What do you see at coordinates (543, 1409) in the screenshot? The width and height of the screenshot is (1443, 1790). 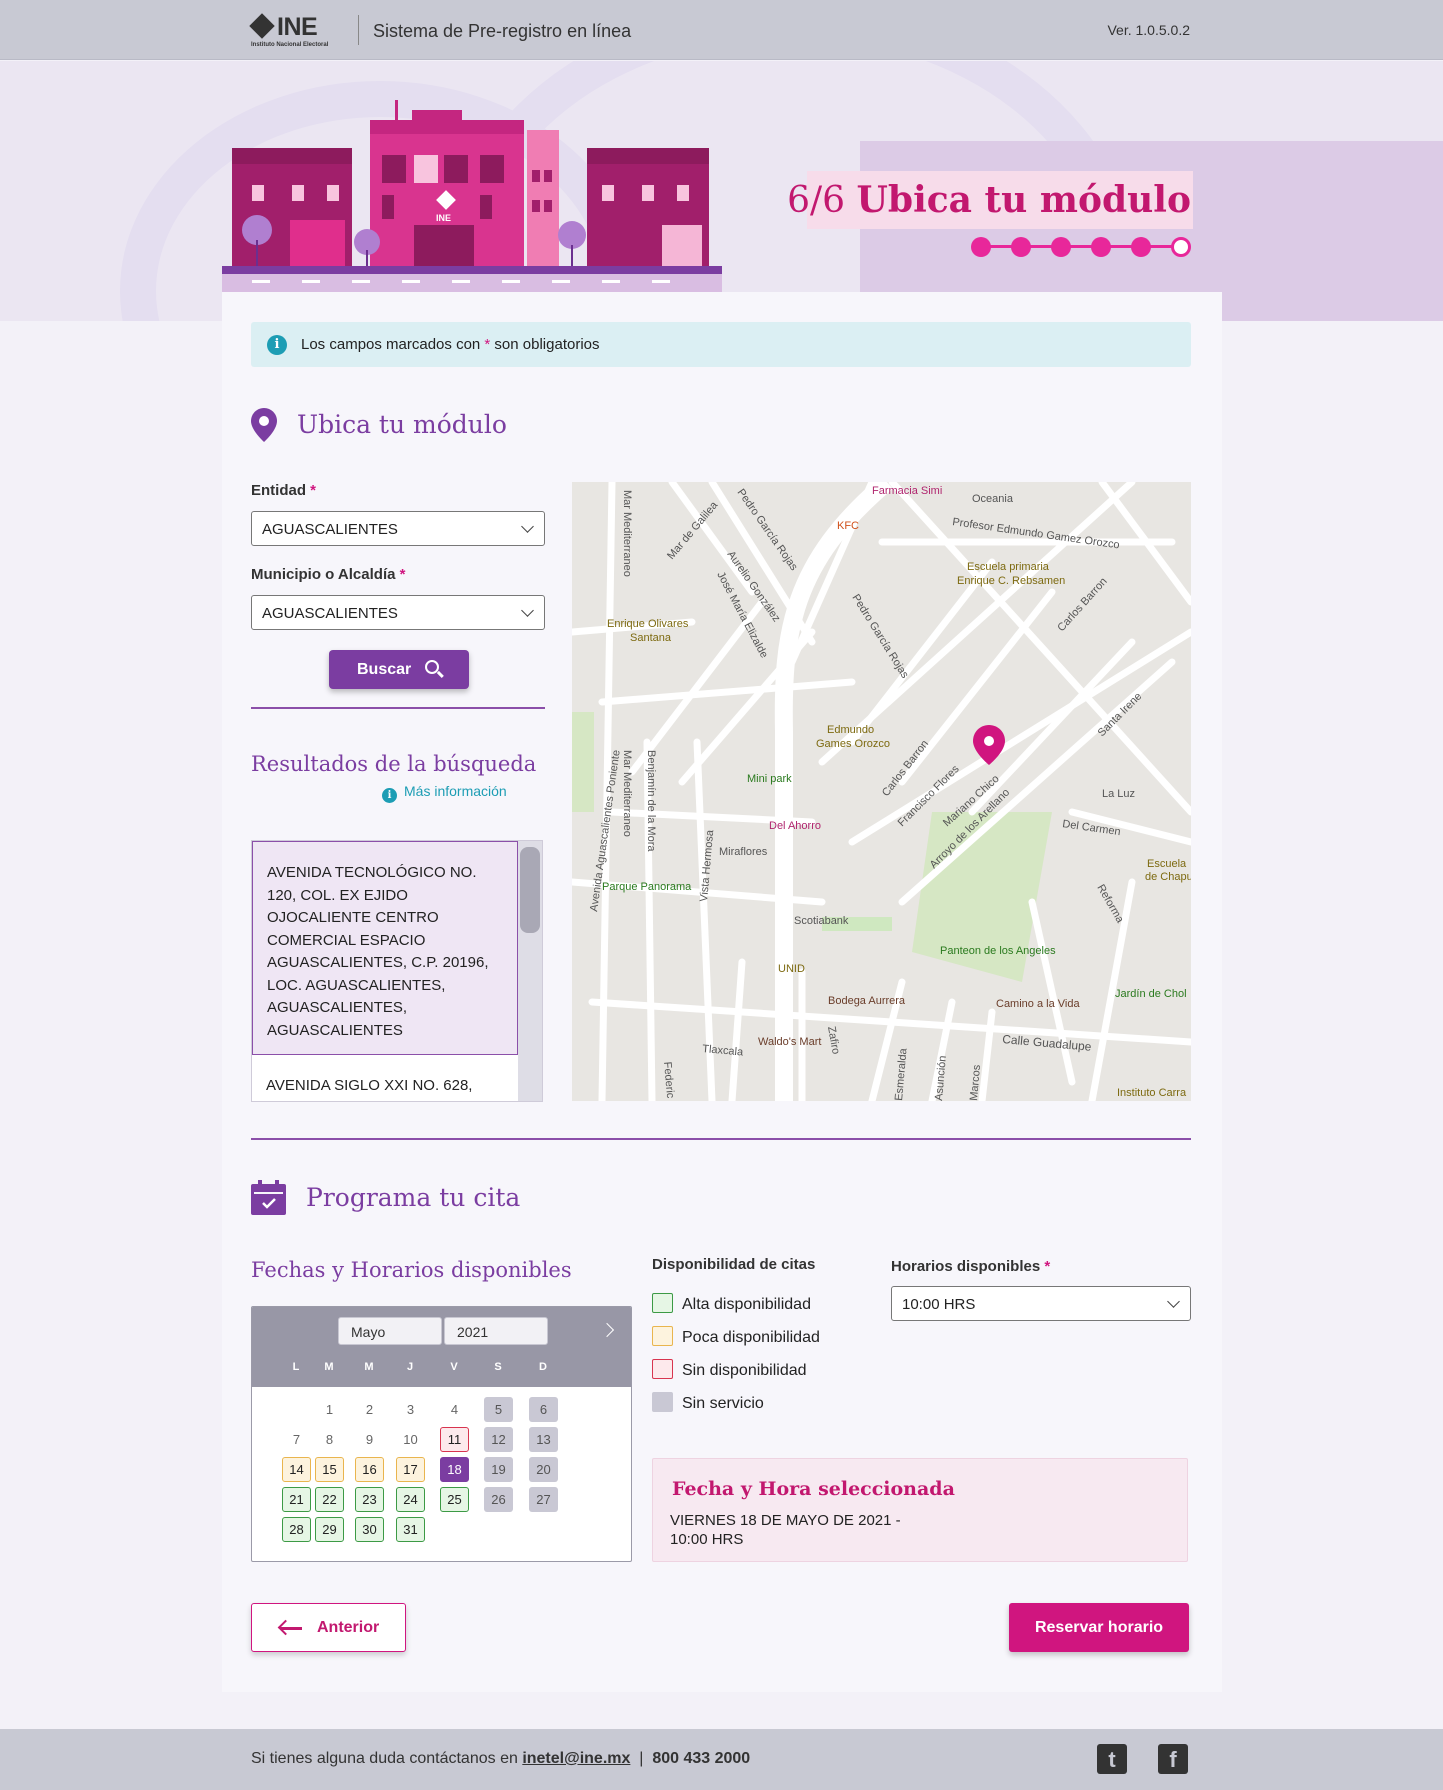 I see `calendar-day: 6` at bounding box center [543, 1409].